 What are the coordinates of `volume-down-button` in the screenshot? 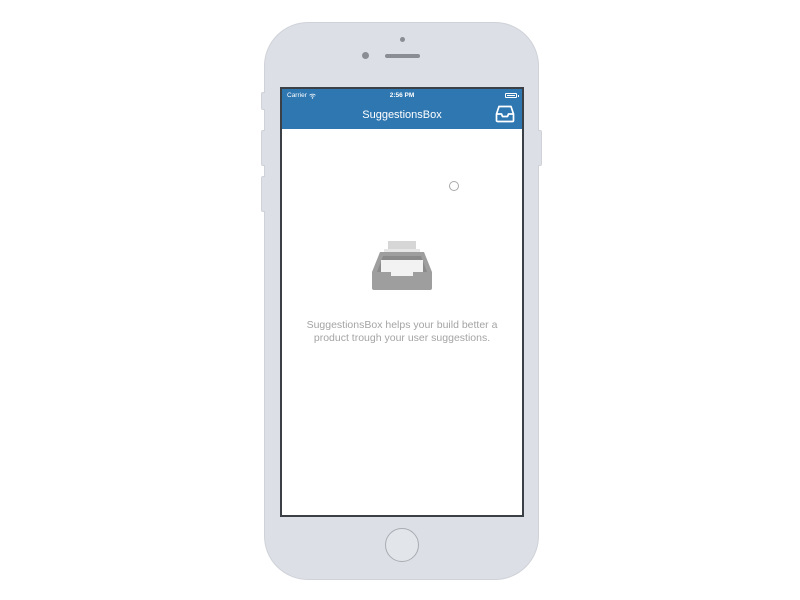 It's located at (263, 194).